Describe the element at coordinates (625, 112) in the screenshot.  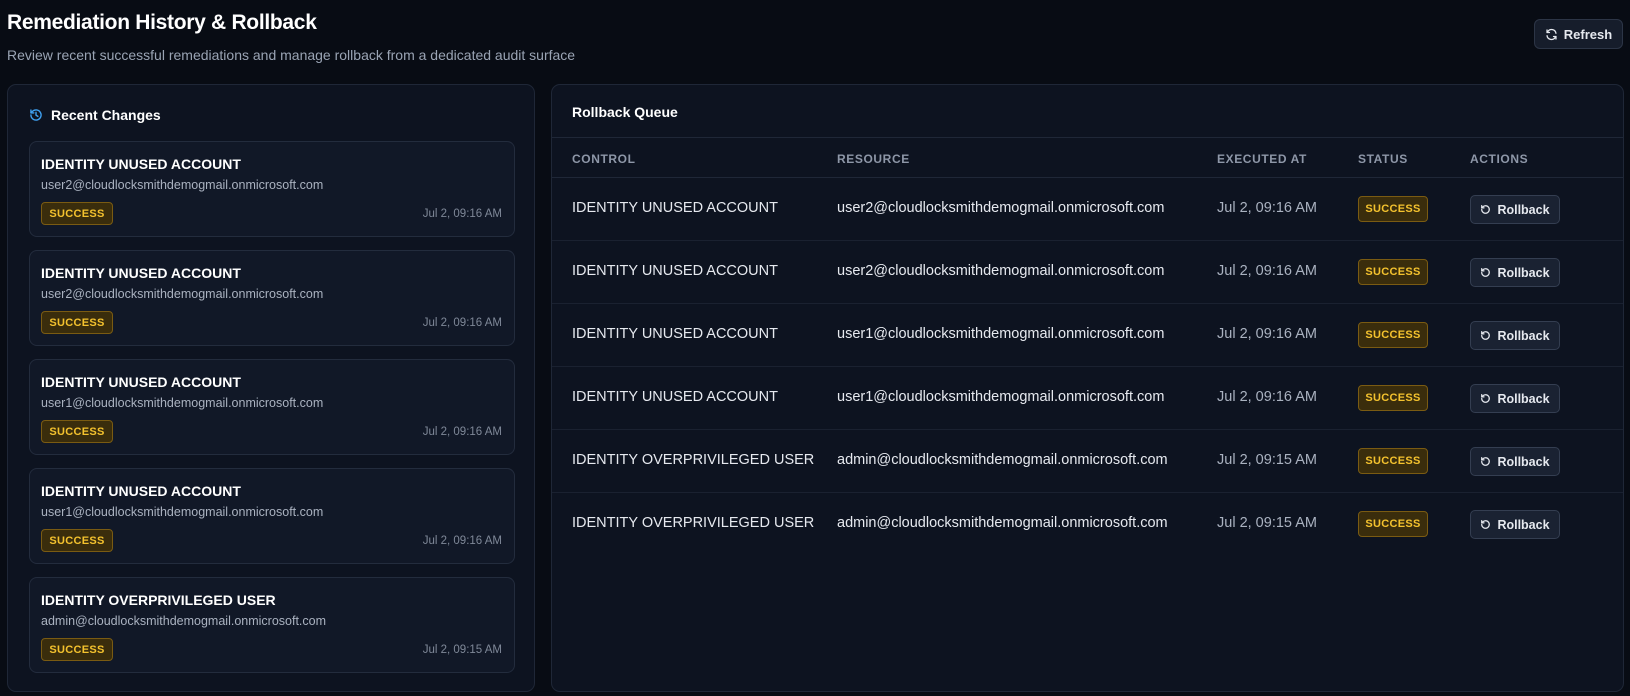
I see `rollback-queue-title: Rollback Queue` at that location.